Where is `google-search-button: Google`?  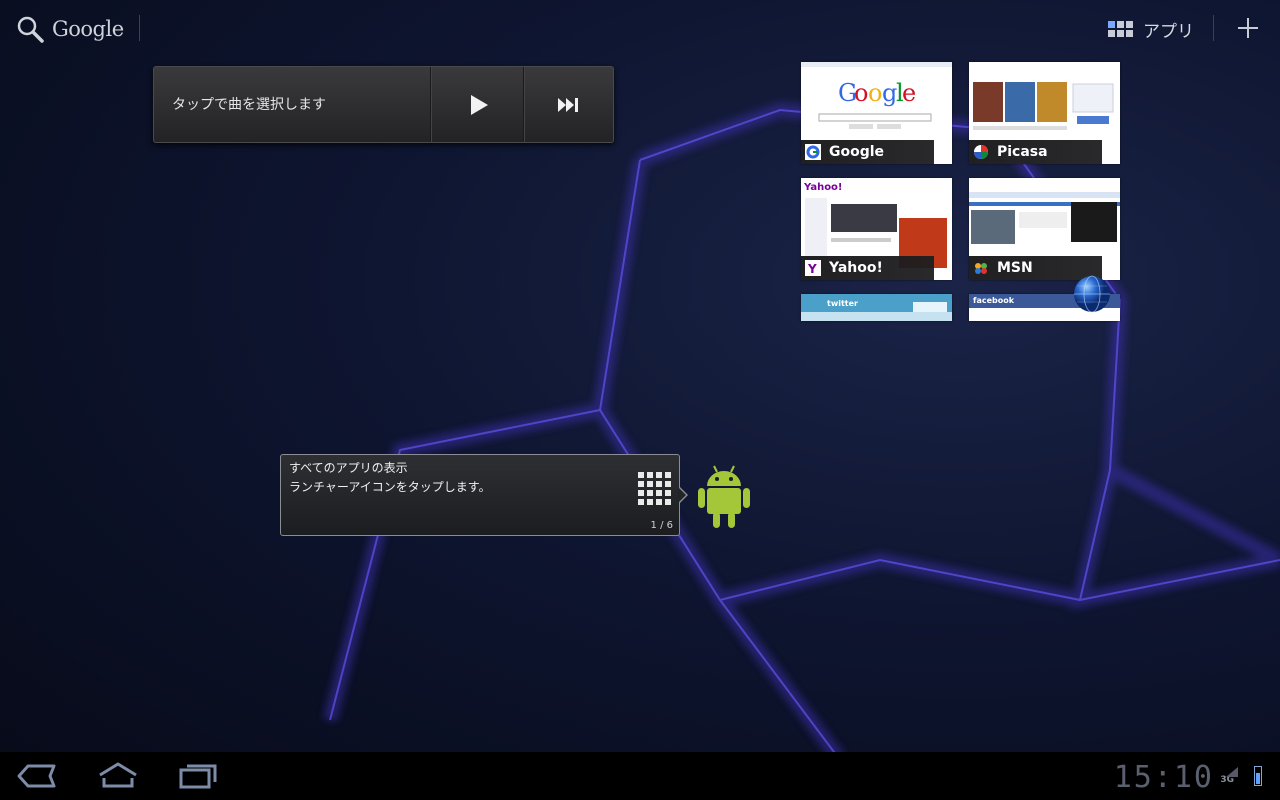 google-search-button: Google is located at coordinates (70, 29).